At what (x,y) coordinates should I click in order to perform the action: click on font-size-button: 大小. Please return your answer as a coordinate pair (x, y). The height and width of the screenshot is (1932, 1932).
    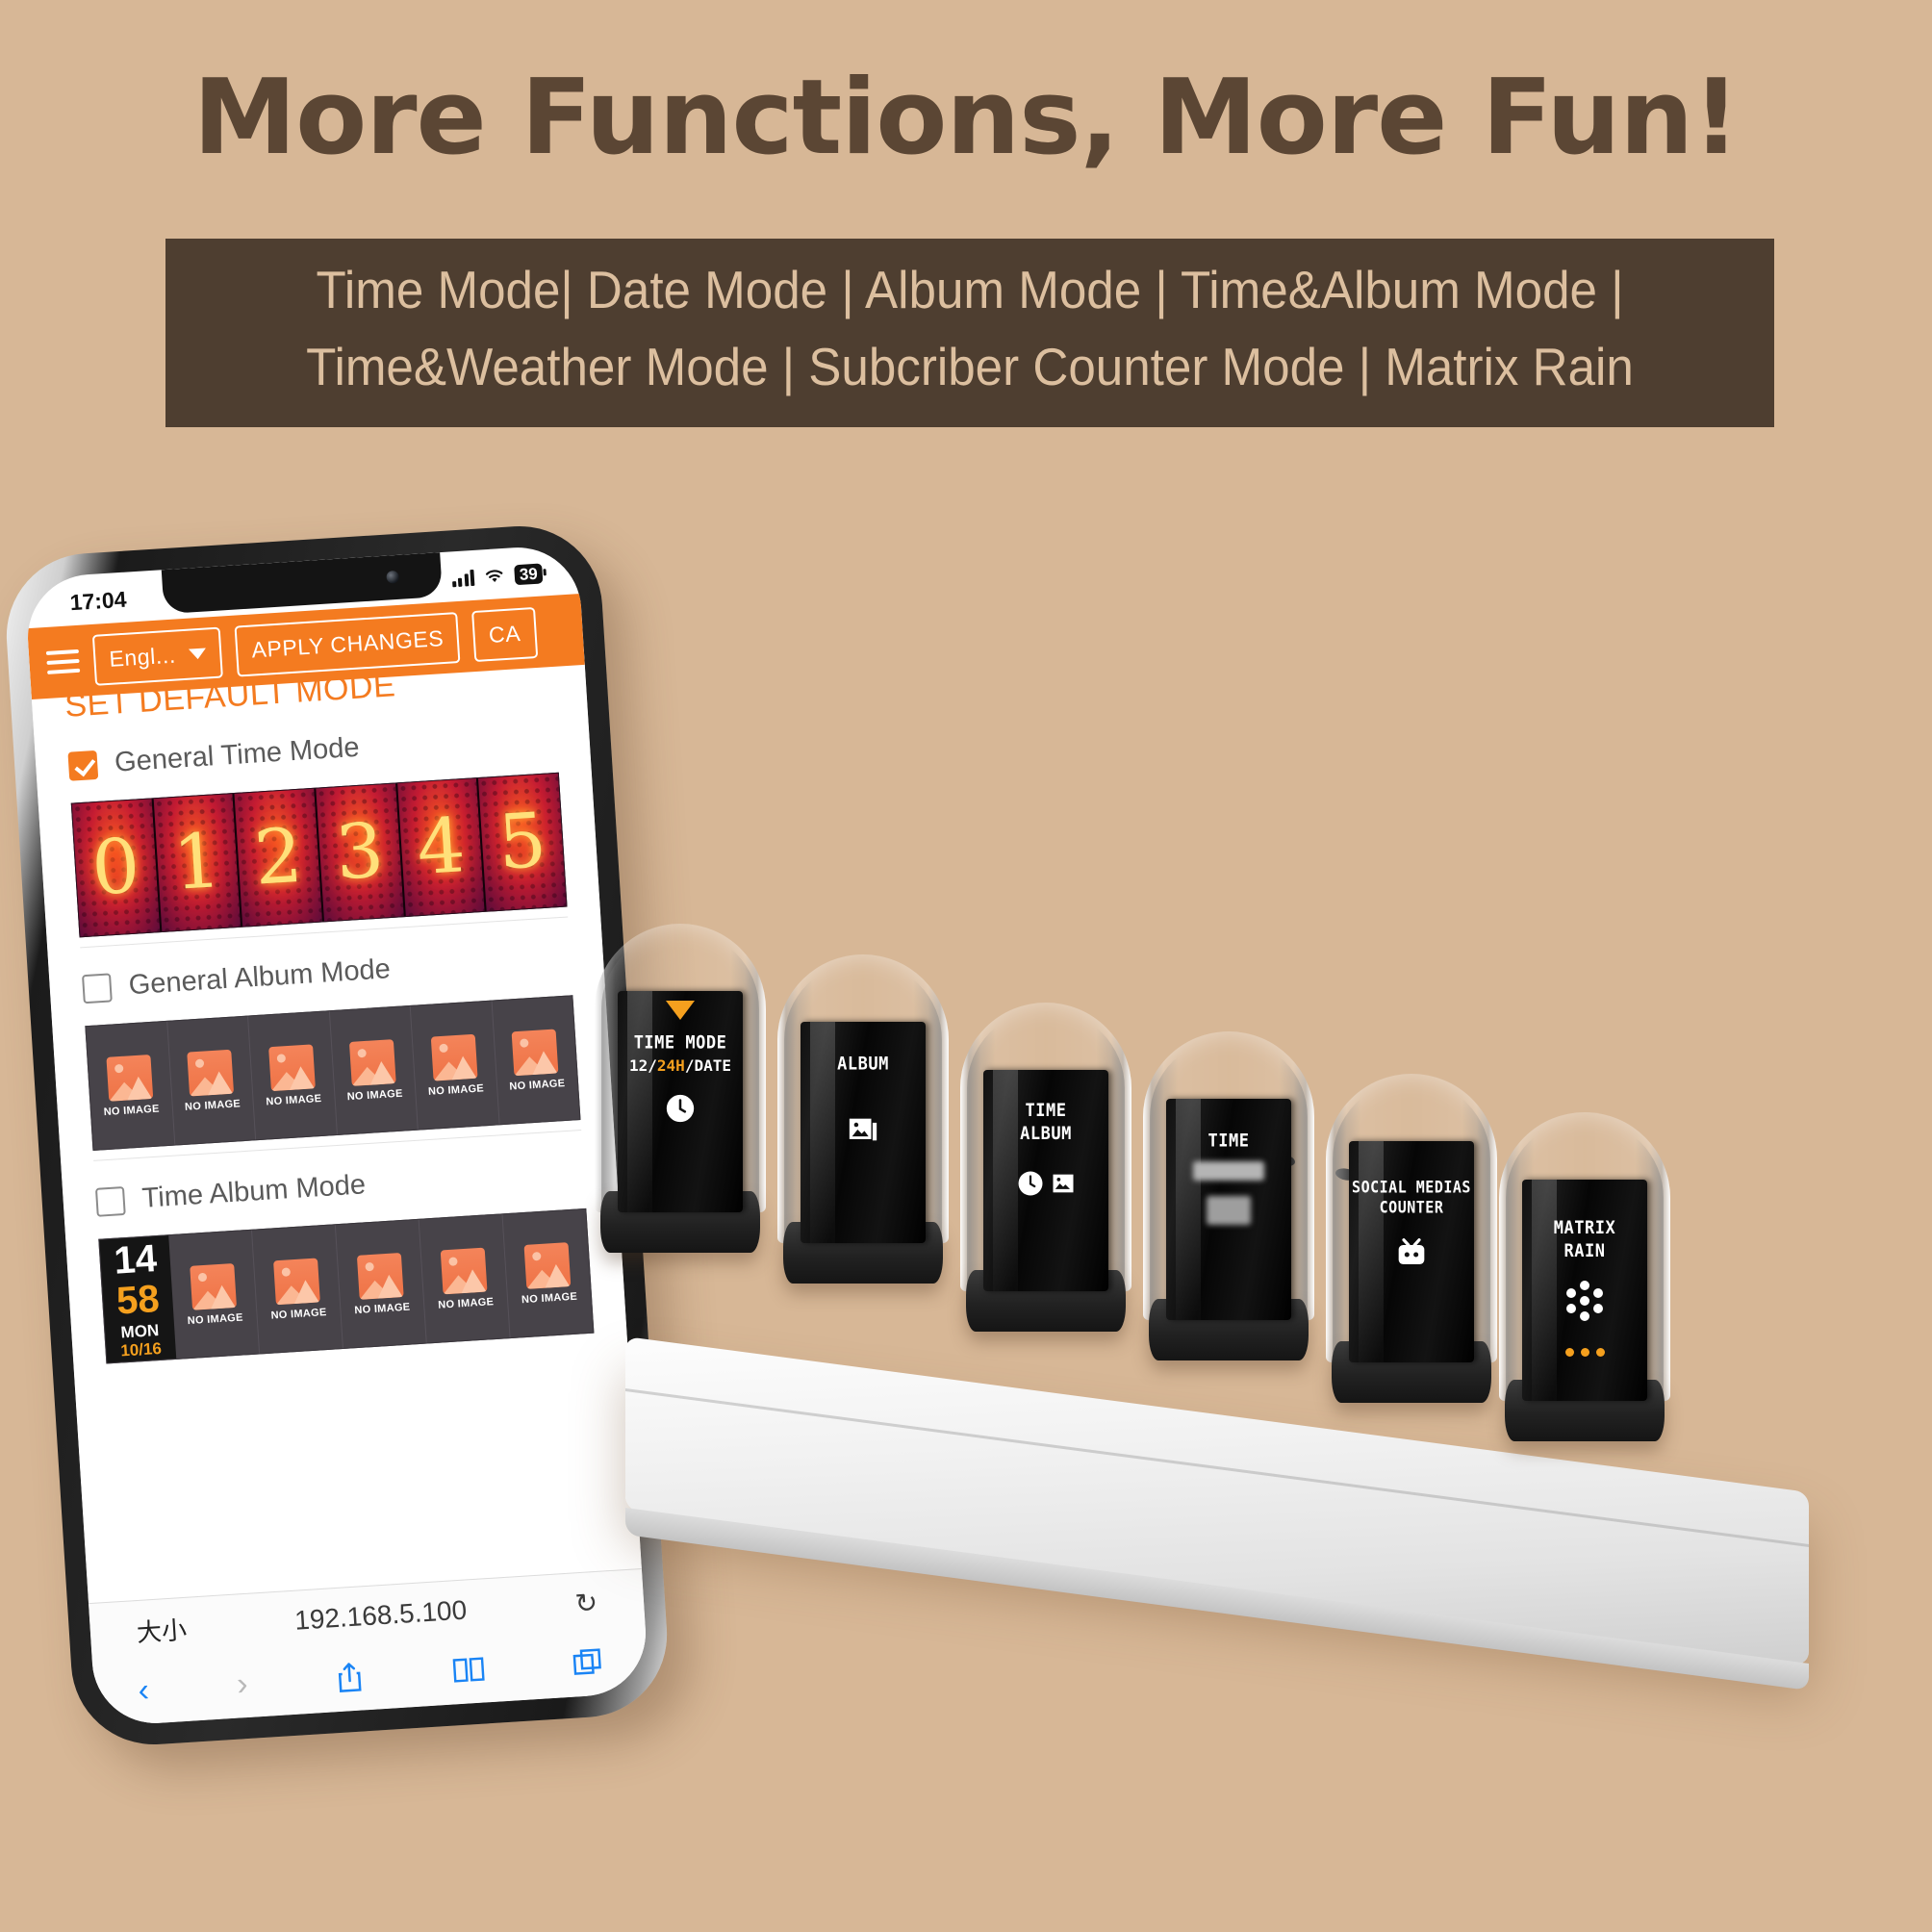
    Looking at the image, I should click on (162, 1629).